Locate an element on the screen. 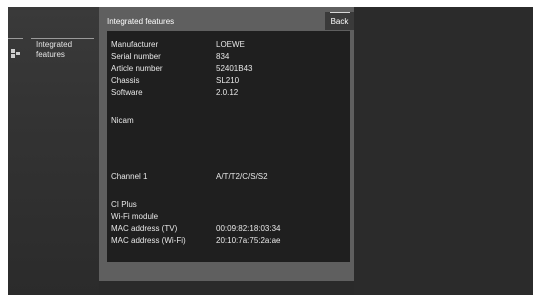 The image size is (533, 302). info-key: Wi-Fi module is located at coordinates (135, 216).